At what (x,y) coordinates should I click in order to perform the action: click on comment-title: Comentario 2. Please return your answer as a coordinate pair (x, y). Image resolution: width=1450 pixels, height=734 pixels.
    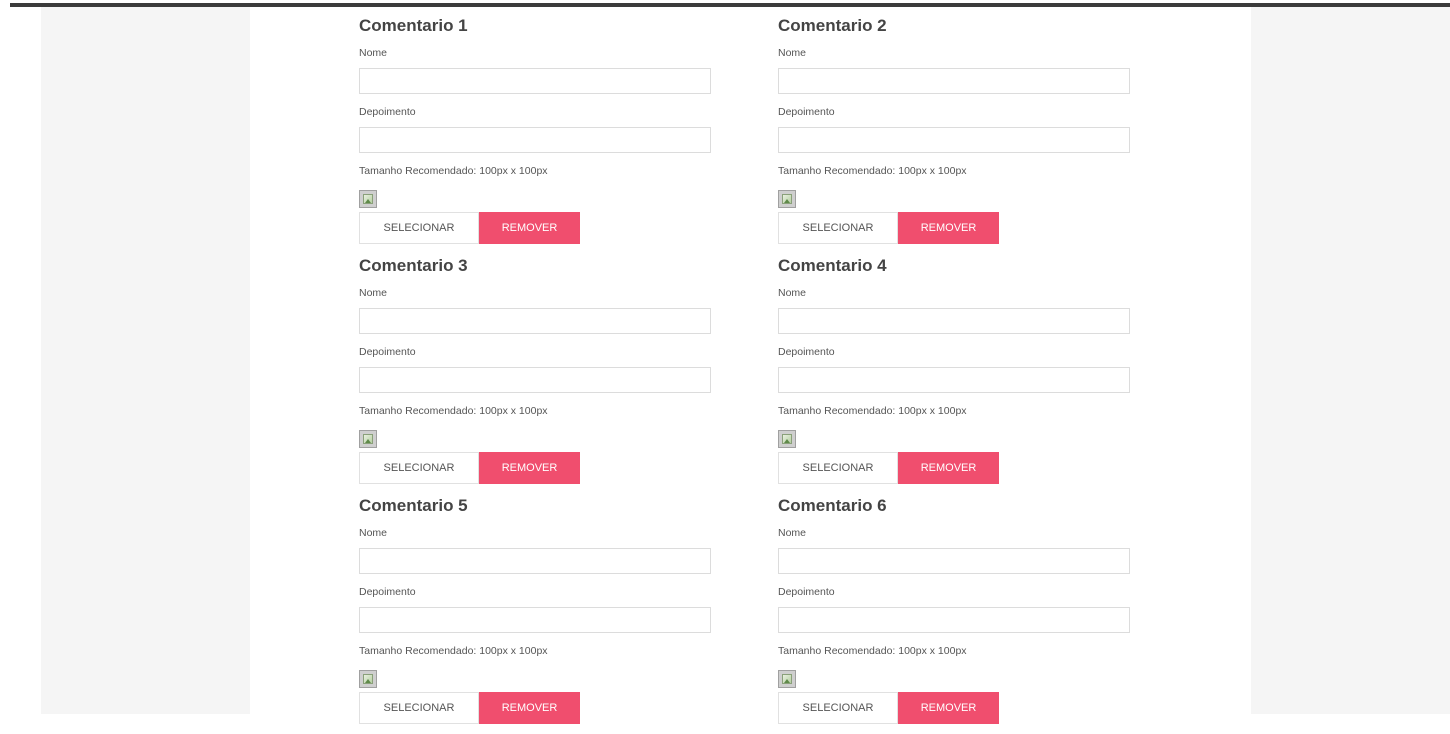
    Looking at the image, I should click on (832, 25).